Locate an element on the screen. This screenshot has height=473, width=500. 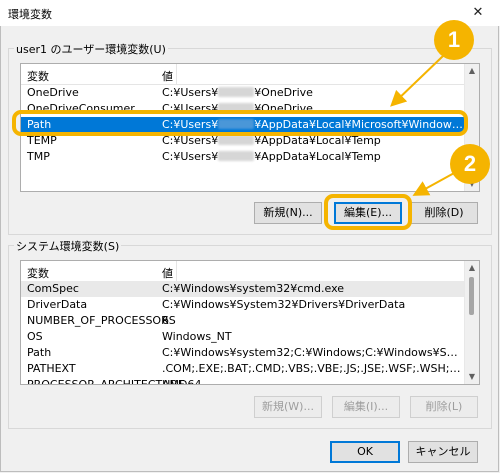
step-badge-1: 1 is located at coordinates (454, 40).